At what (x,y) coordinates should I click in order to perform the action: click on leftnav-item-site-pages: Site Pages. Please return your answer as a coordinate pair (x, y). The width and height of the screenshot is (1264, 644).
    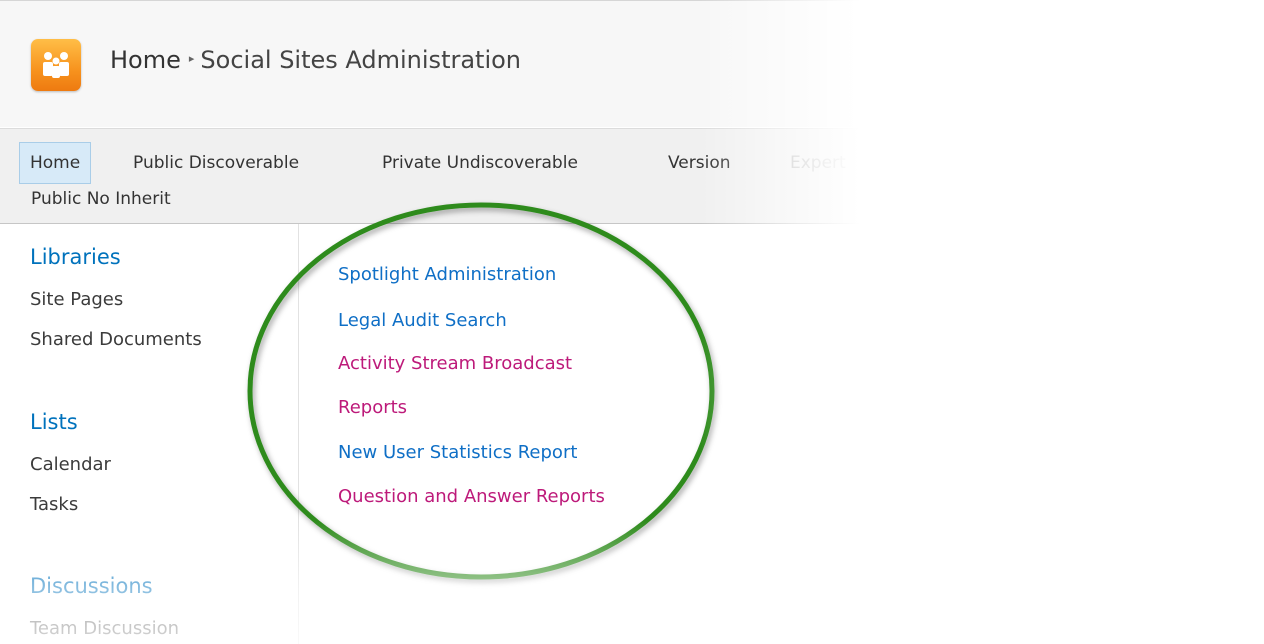
    Looking at the image, I should click on (76, 299).